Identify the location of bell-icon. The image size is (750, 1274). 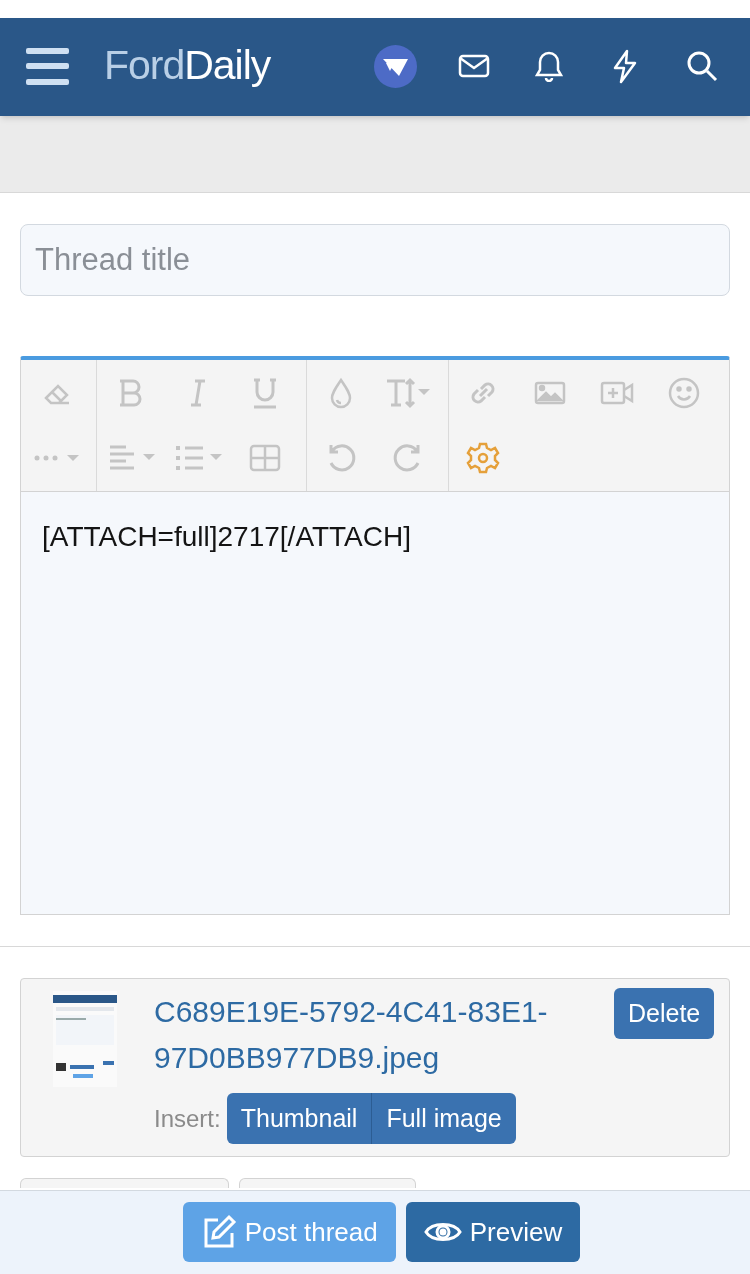
(549, 66).